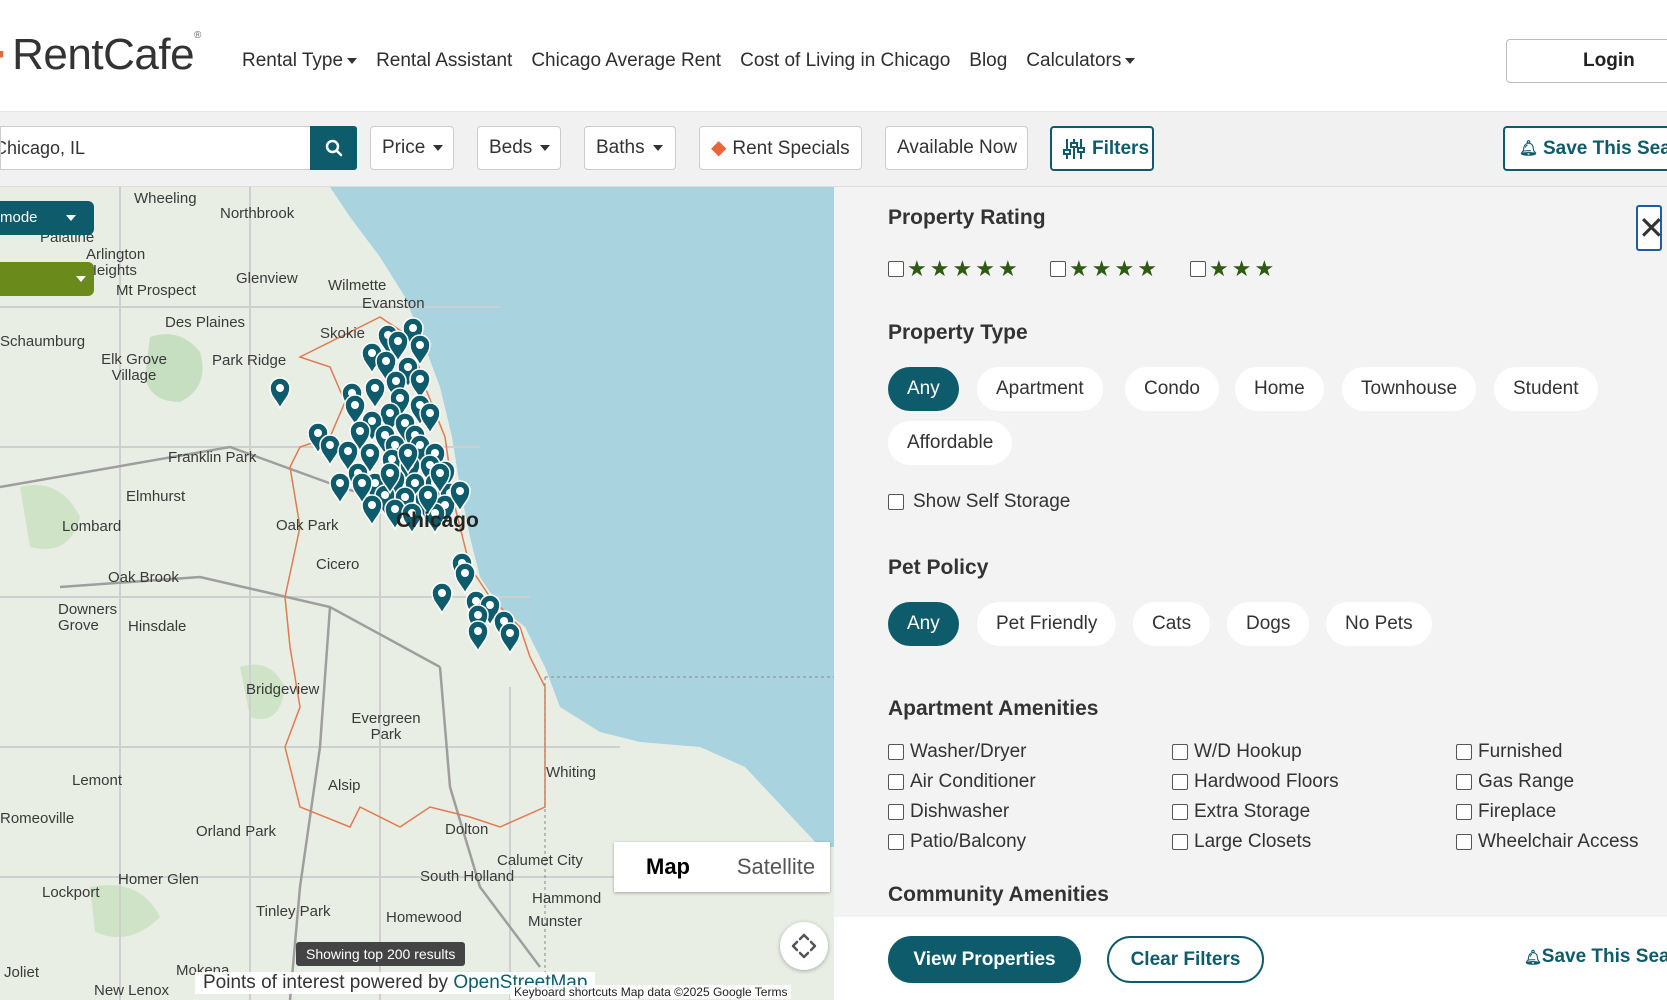 The height and width of the screenshot is (1000, 1667). I want to click on amenity-label: Air Conditioner, so click(973, 781).